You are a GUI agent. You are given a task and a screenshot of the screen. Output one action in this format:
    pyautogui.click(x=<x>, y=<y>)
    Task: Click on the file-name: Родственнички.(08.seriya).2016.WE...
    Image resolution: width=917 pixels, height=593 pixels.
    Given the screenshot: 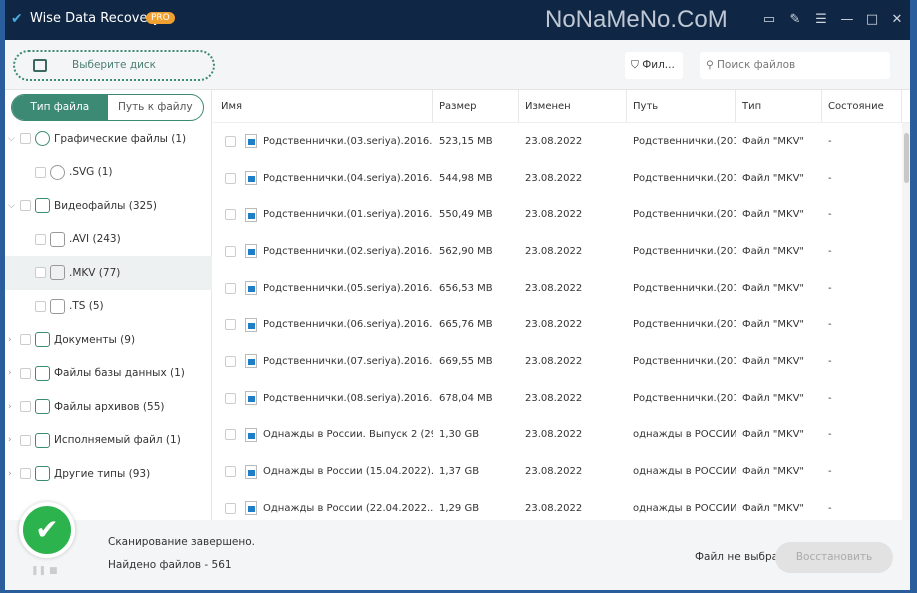 What is the action you would take?
    pyautogui.click(x=348, y=398)
    